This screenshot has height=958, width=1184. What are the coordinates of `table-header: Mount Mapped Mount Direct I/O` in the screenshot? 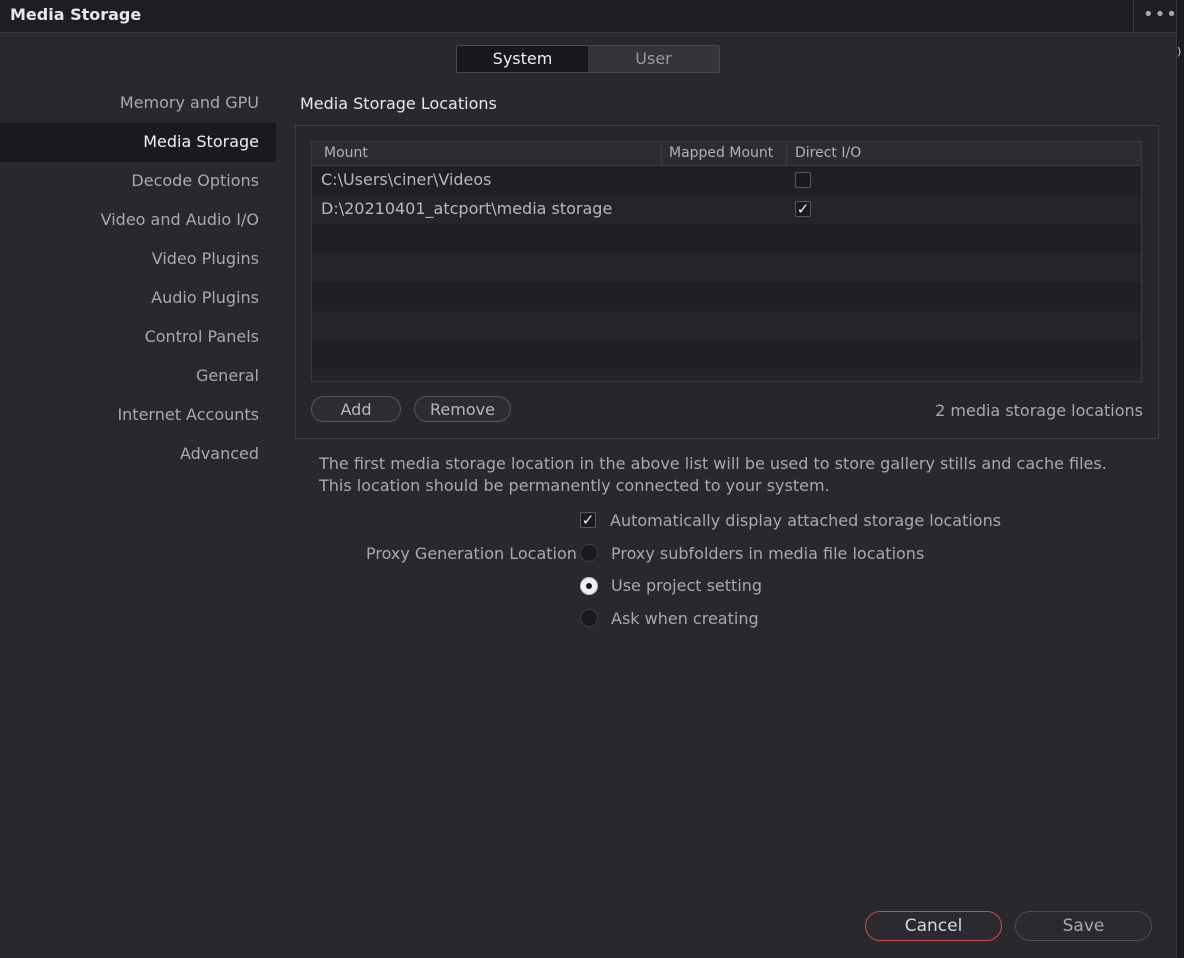 It's located at (726, 154).